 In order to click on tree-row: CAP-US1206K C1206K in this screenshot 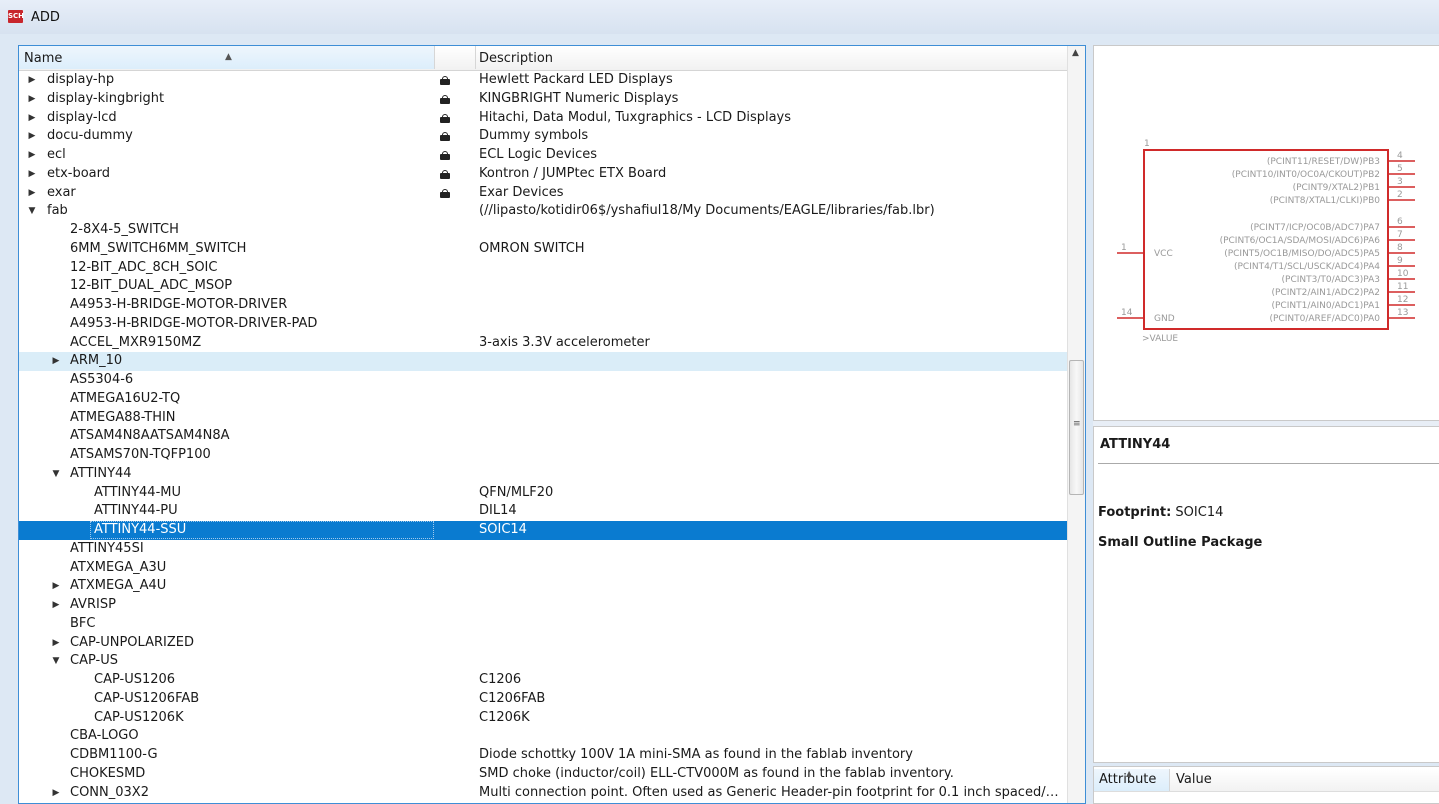, I will do `click(543, 718)`.